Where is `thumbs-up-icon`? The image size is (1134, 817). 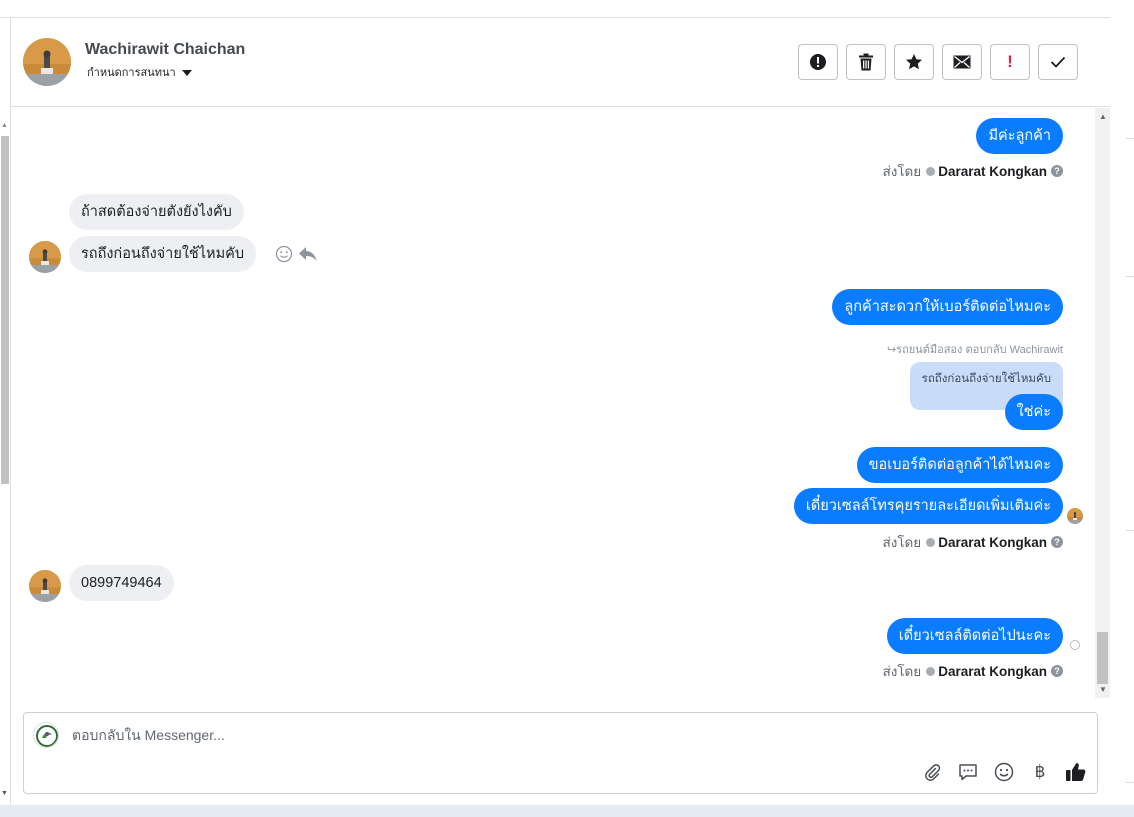
thumbs-up-icon is located at coordinates (1076, 772).